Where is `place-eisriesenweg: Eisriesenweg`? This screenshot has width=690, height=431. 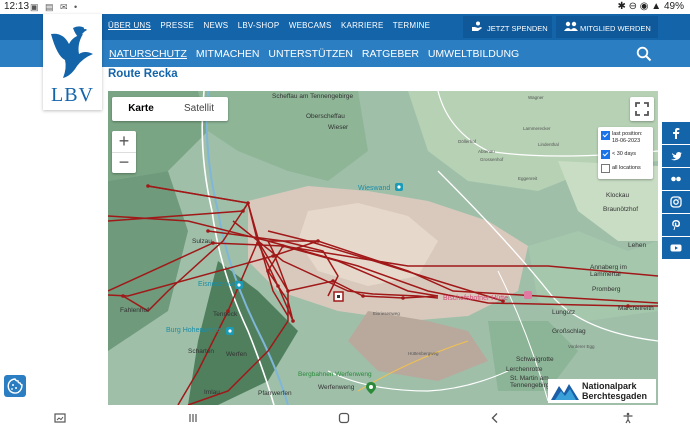
place-eisriesenweg: Eisriesenweg is located at coordinates (386, 313).